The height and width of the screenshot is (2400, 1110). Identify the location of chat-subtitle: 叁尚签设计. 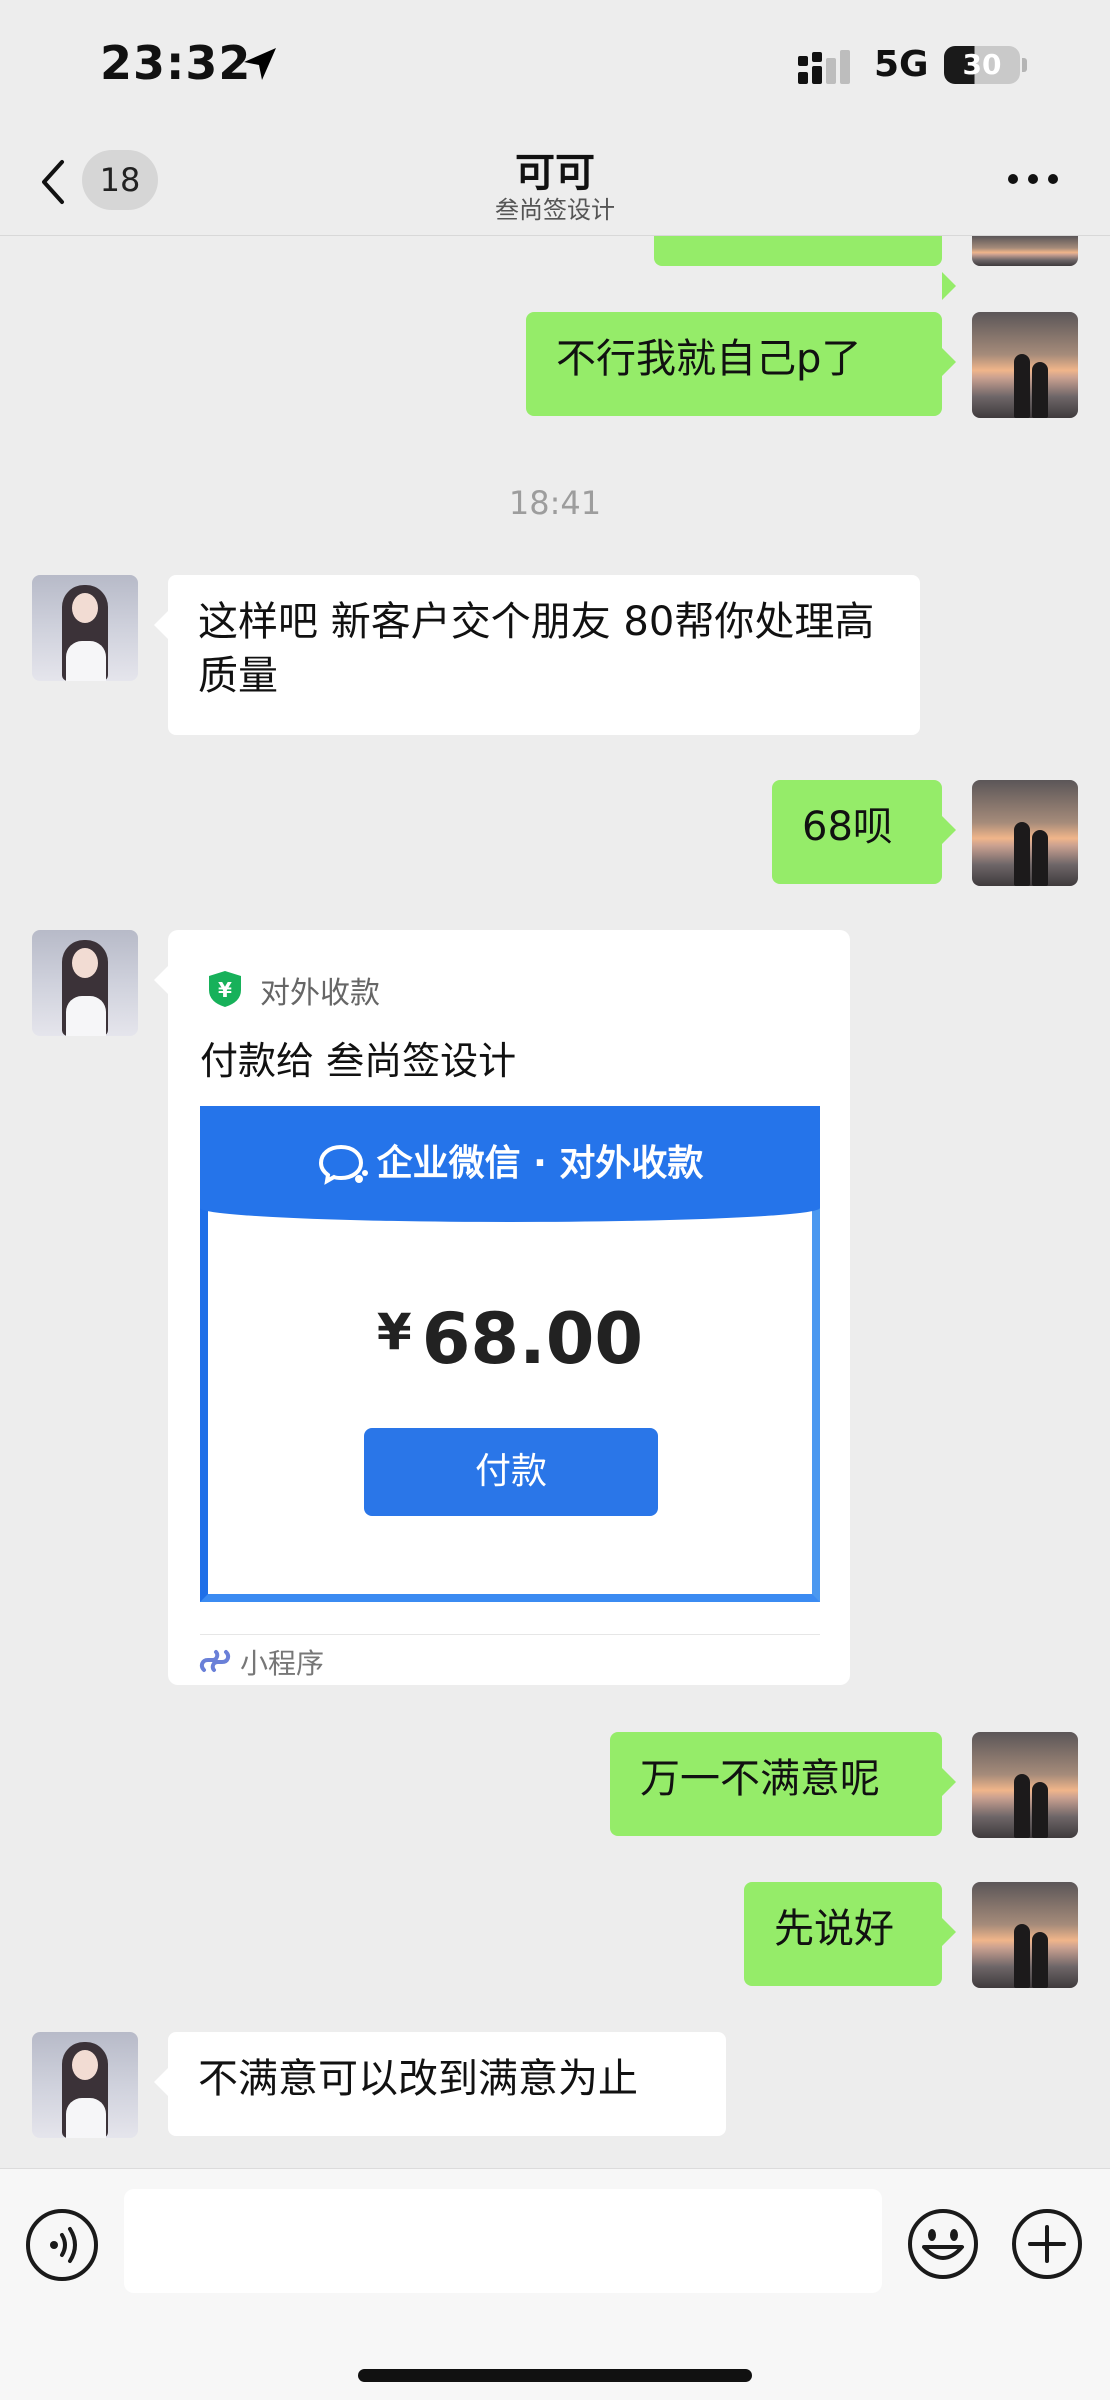
(555, 210).